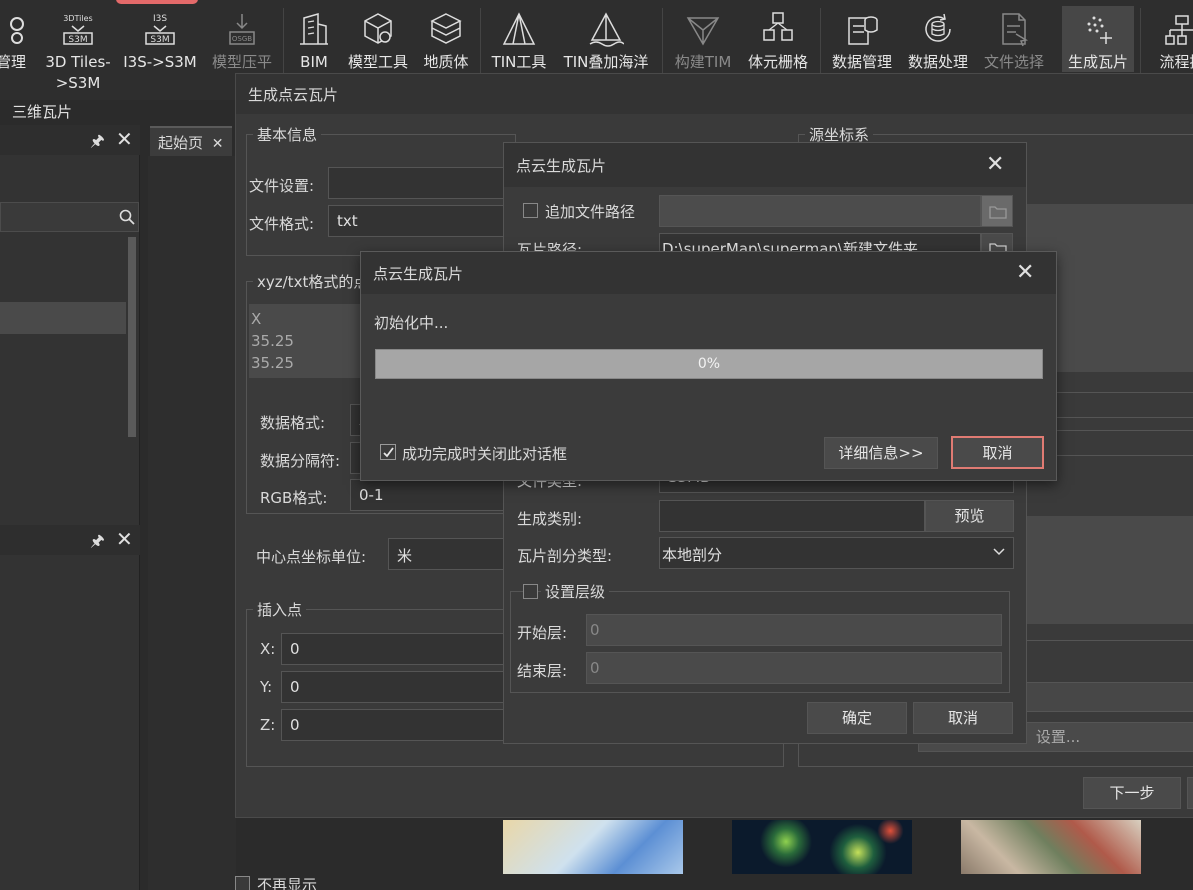 The image size is (1193, 890). What do you see at coordinates (256, 319) in the screenshot?
I see `preview-line: X` at bounding box center [256, 319].